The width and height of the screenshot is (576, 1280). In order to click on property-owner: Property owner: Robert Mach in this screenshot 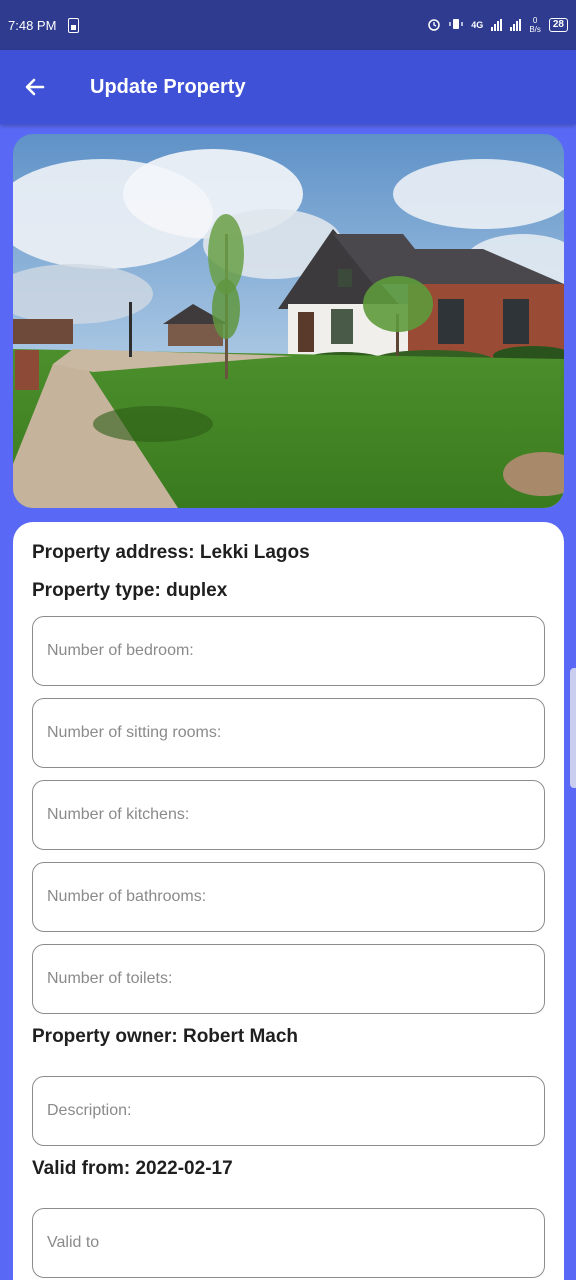, I will do `click(165, 1036)`.